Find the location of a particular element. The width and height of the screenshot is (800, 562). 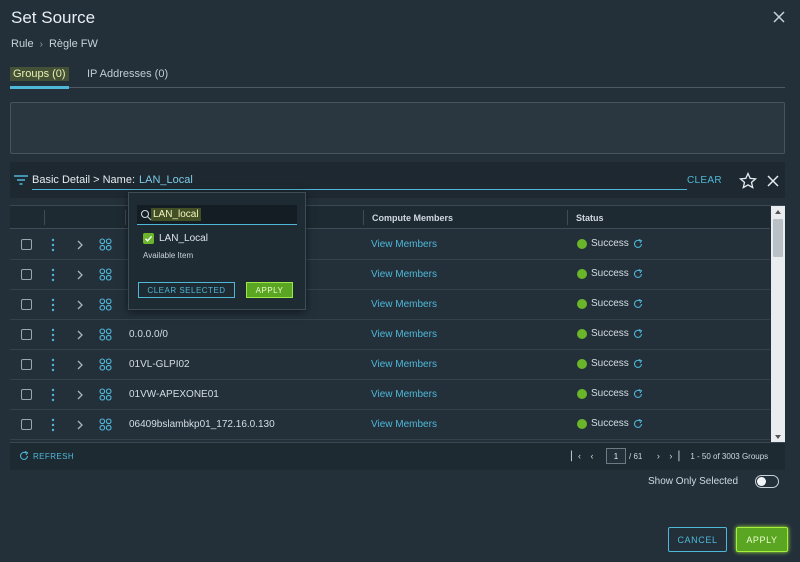

breadcrumb-rule-name: Règle FW is located at coordinates (73, 44).